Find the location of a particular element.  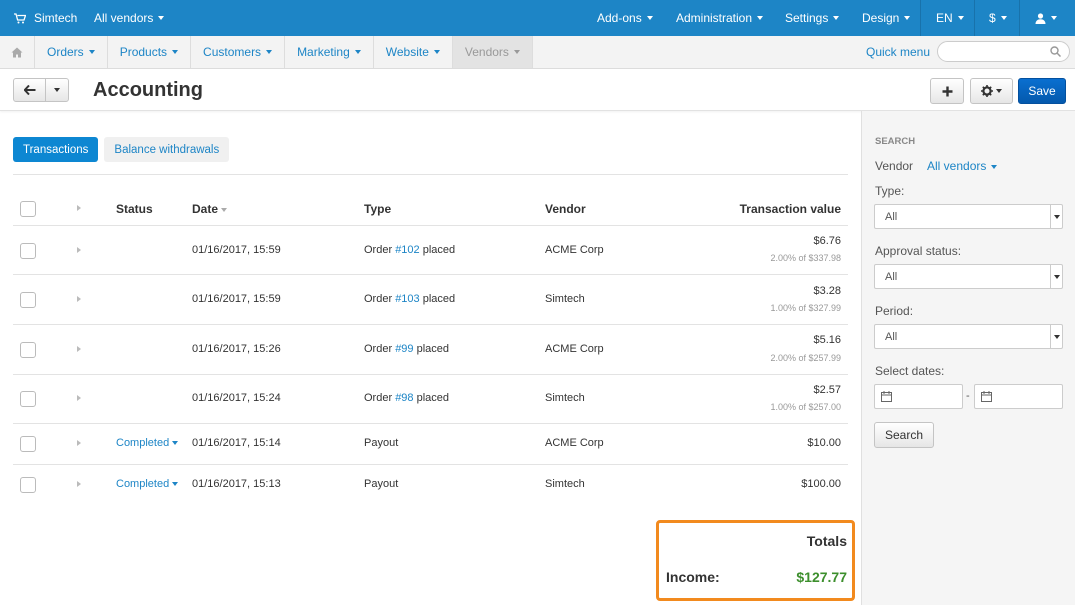

tab-transactions: Transactions is located at coordinates (56, 149).